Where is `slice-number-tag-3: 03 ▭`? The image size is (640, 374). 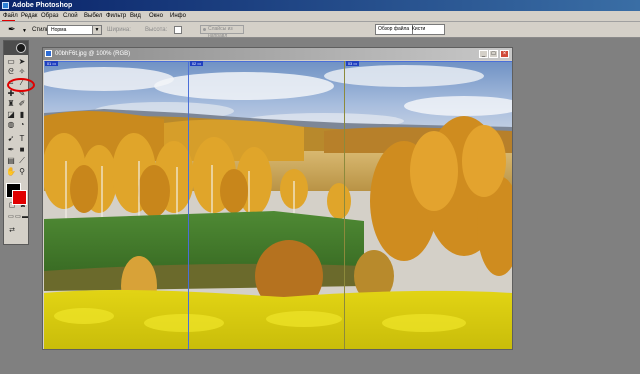 slice-number-tag-3: 03 ▭ is located at coordinates (352, 63).